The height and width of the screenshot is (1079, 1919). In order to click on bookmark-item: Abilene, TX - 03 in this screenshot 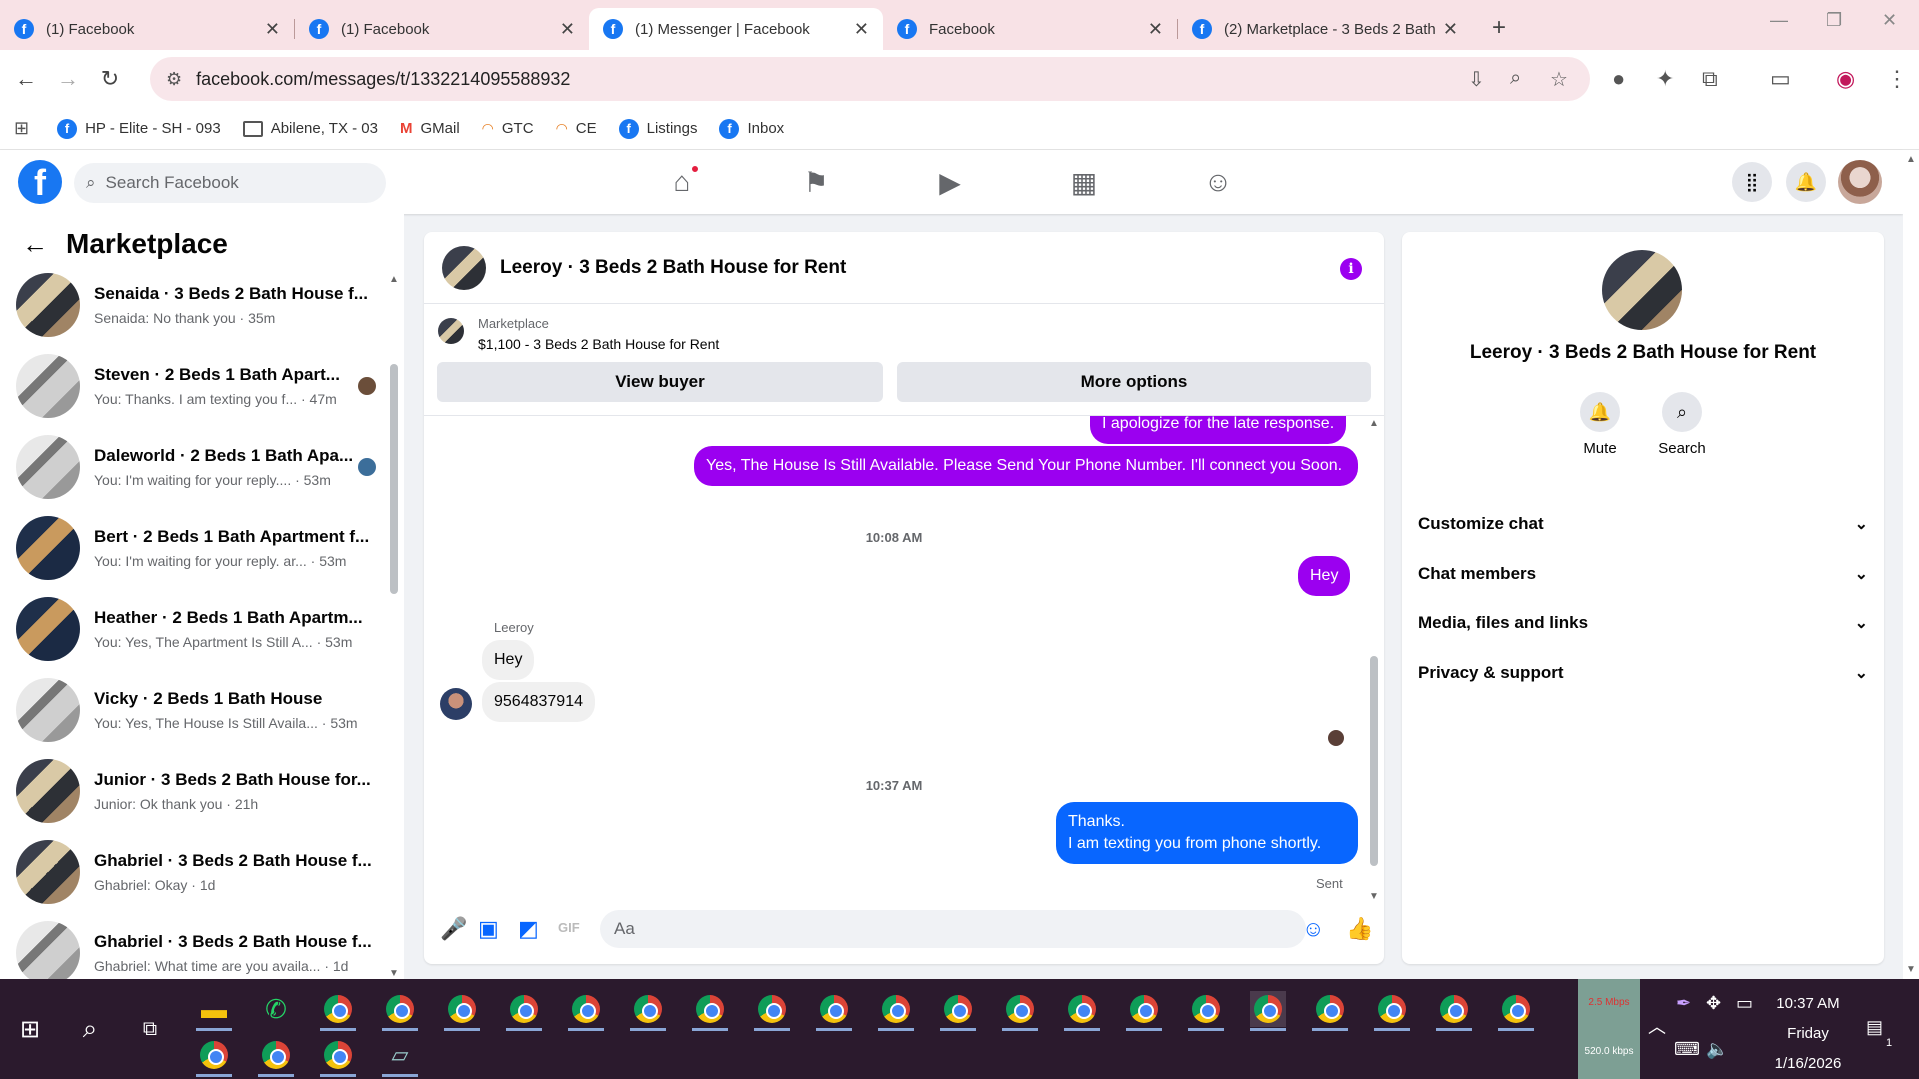, I will do `click(310, 128)`.